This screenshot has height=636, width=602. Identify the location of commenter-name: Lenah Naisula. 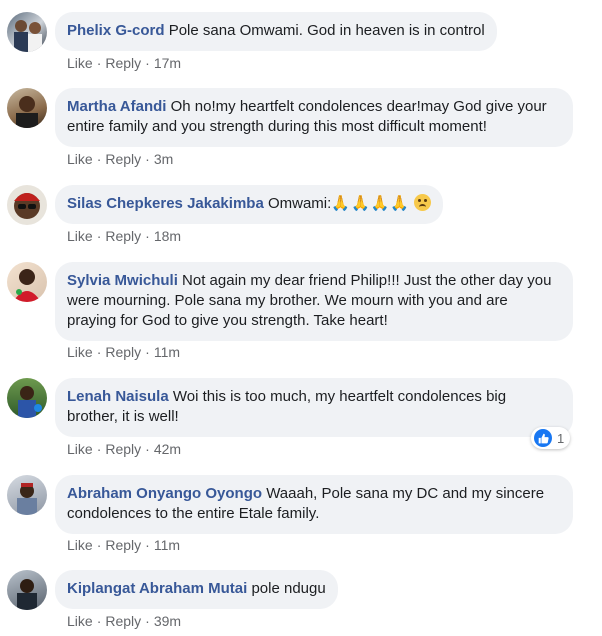
(118, 396).